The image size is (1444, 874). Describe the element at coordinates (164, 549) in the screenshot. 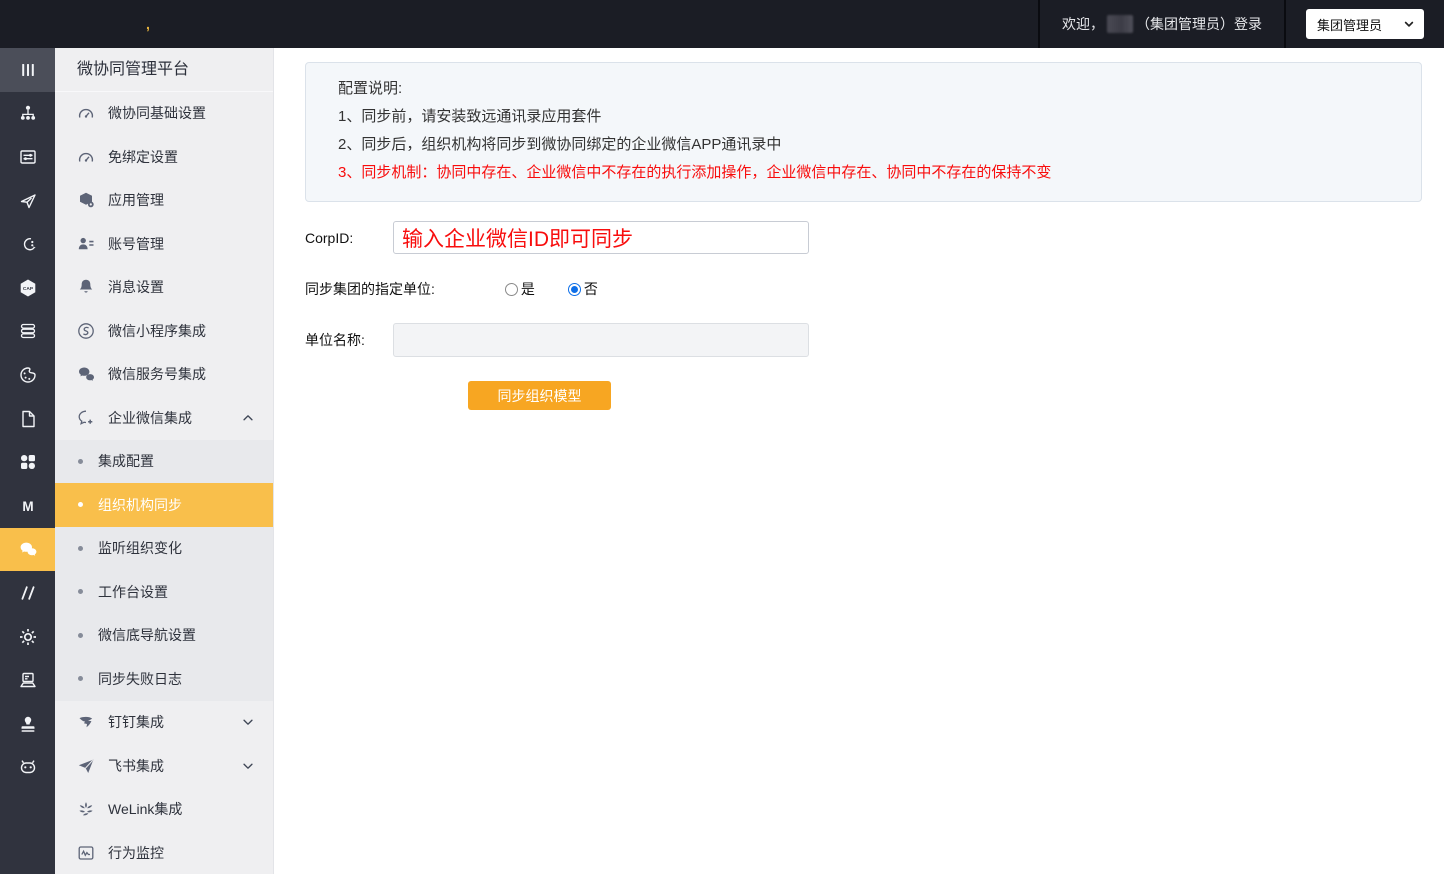

I see `sidebar-subitem: 监听组织变化` at that location.